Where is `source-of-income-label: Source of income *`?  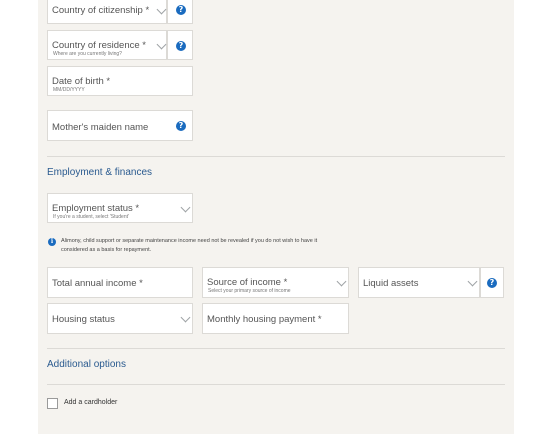 source-of-income-label: Source of income * is located at coordinates (247, 282).